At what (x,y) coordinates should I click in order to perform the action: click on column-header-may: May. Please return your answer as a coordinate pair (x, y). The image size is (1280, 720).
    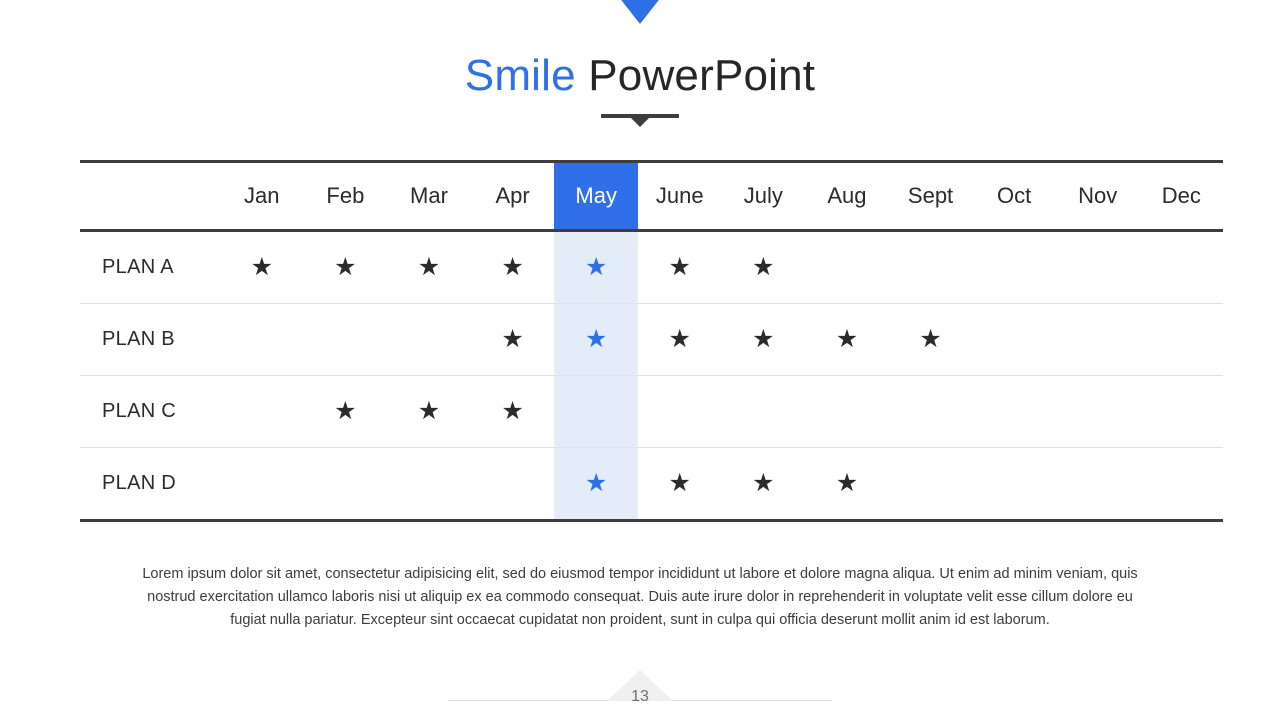
    Looking at the image, I should click on (596, 196).